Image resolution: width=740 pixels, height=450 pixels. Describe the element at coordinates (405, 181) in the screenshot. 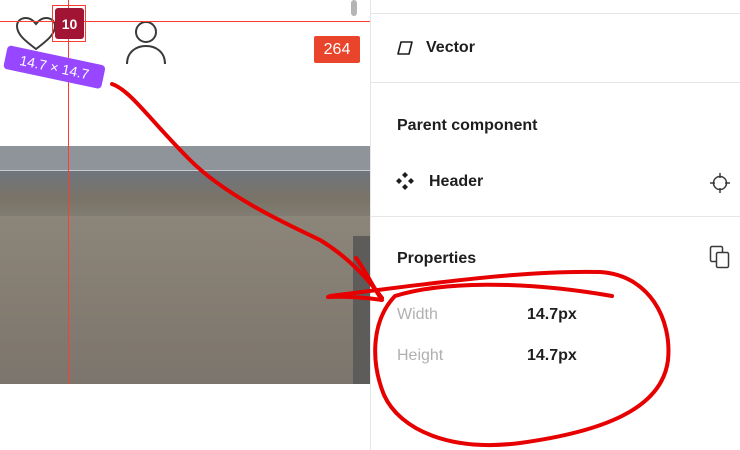

I see `component-icon` at that location.